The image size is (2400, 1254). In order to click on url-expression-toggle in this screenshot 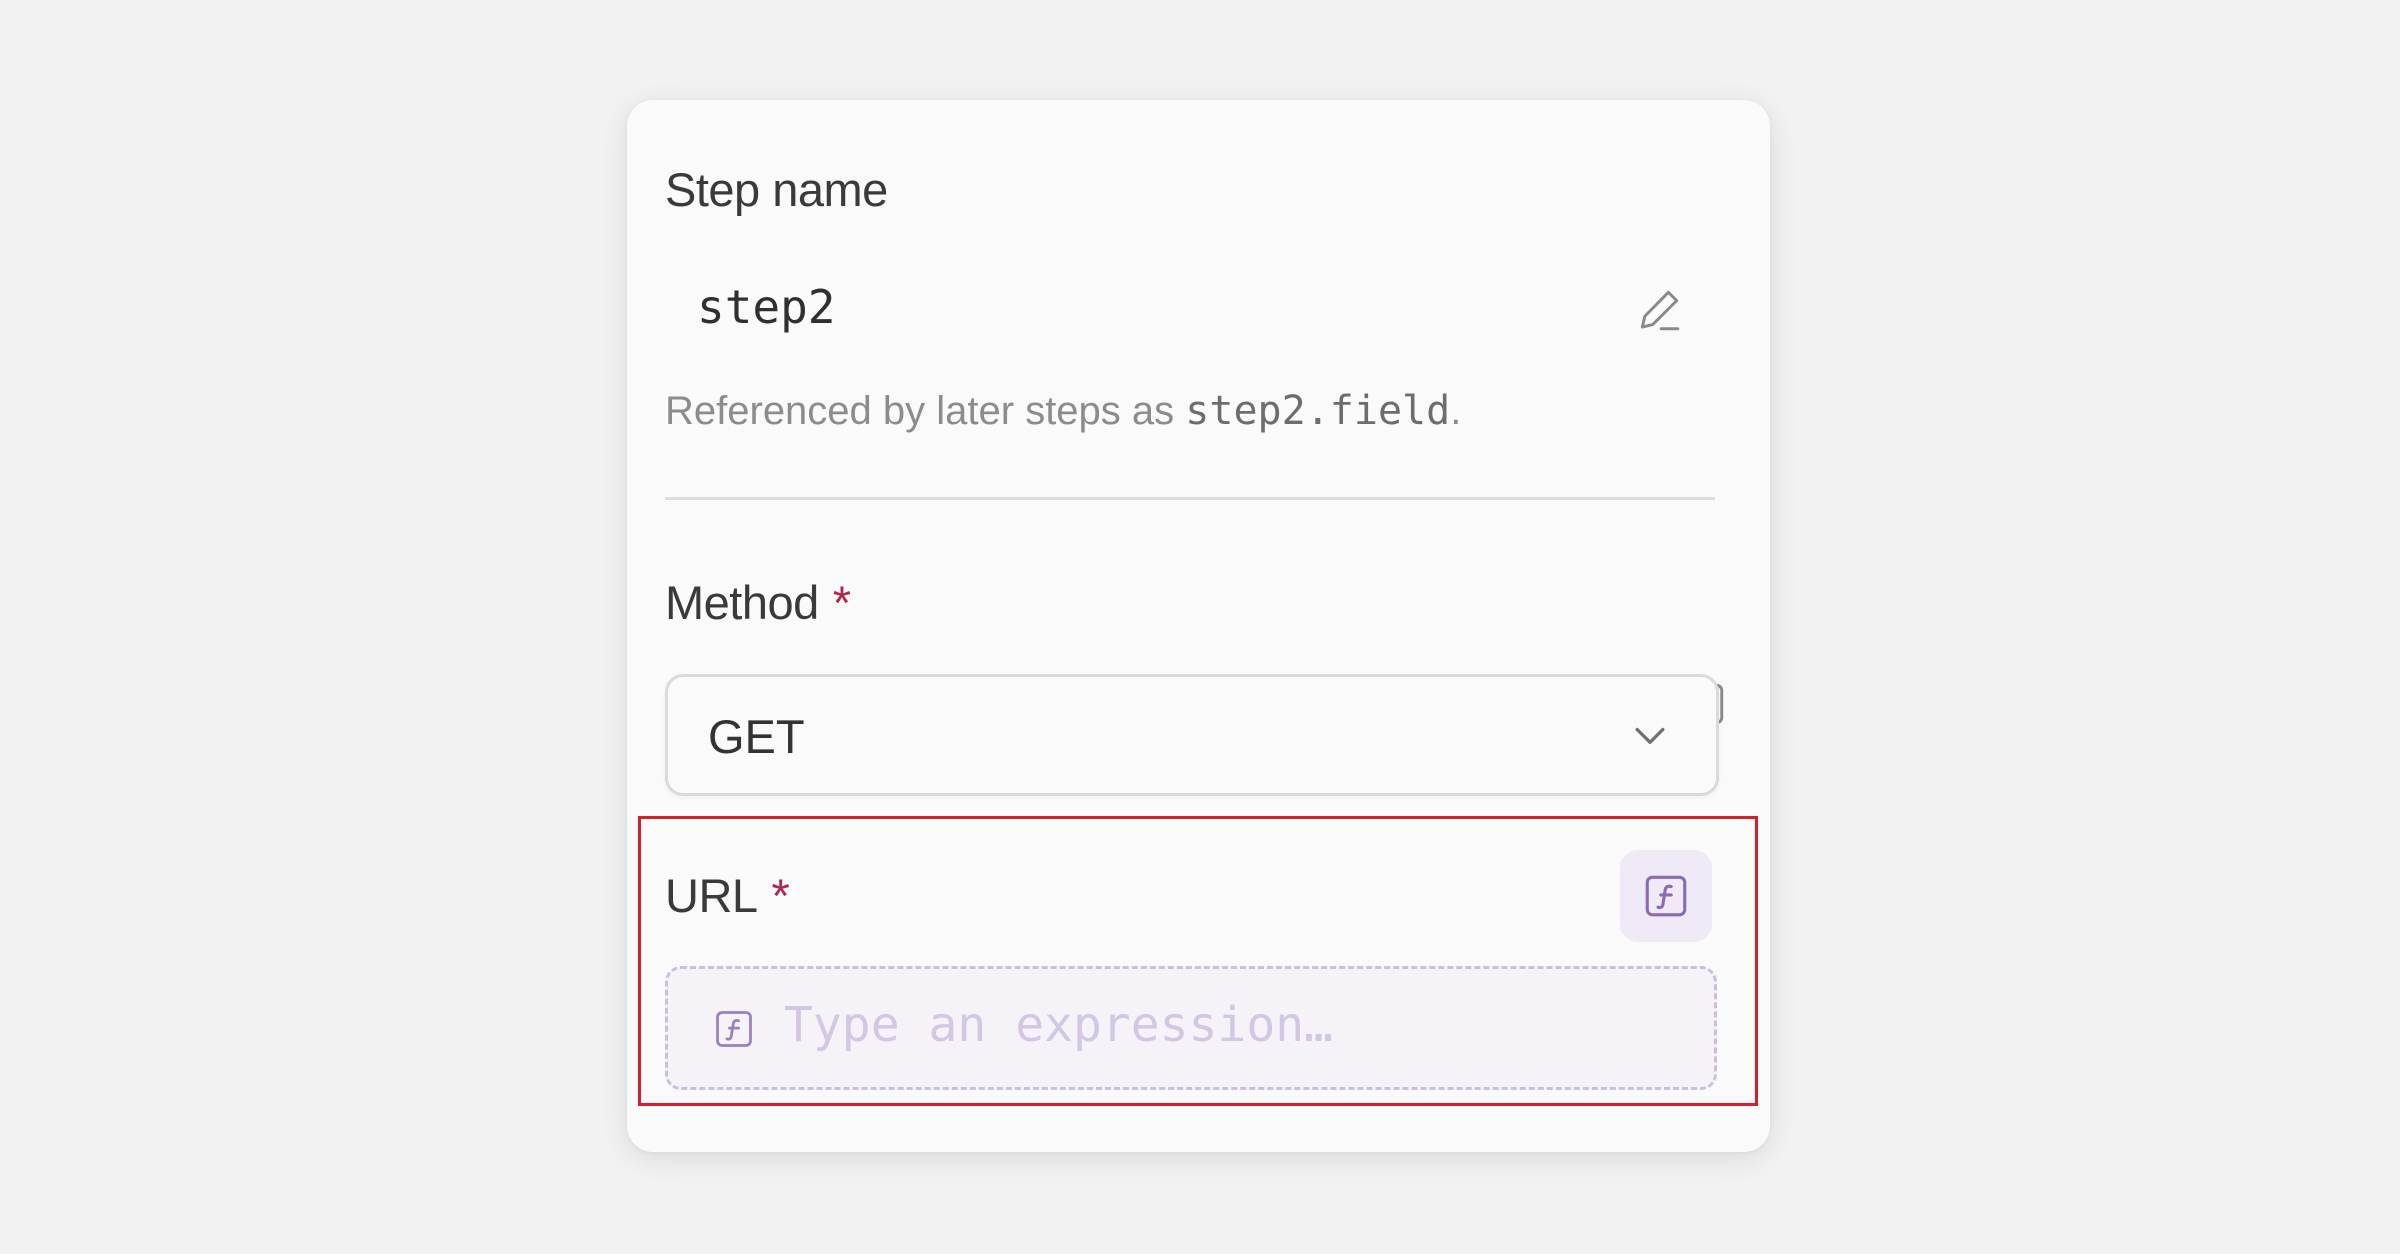, I will do `click(1666, 896)`.